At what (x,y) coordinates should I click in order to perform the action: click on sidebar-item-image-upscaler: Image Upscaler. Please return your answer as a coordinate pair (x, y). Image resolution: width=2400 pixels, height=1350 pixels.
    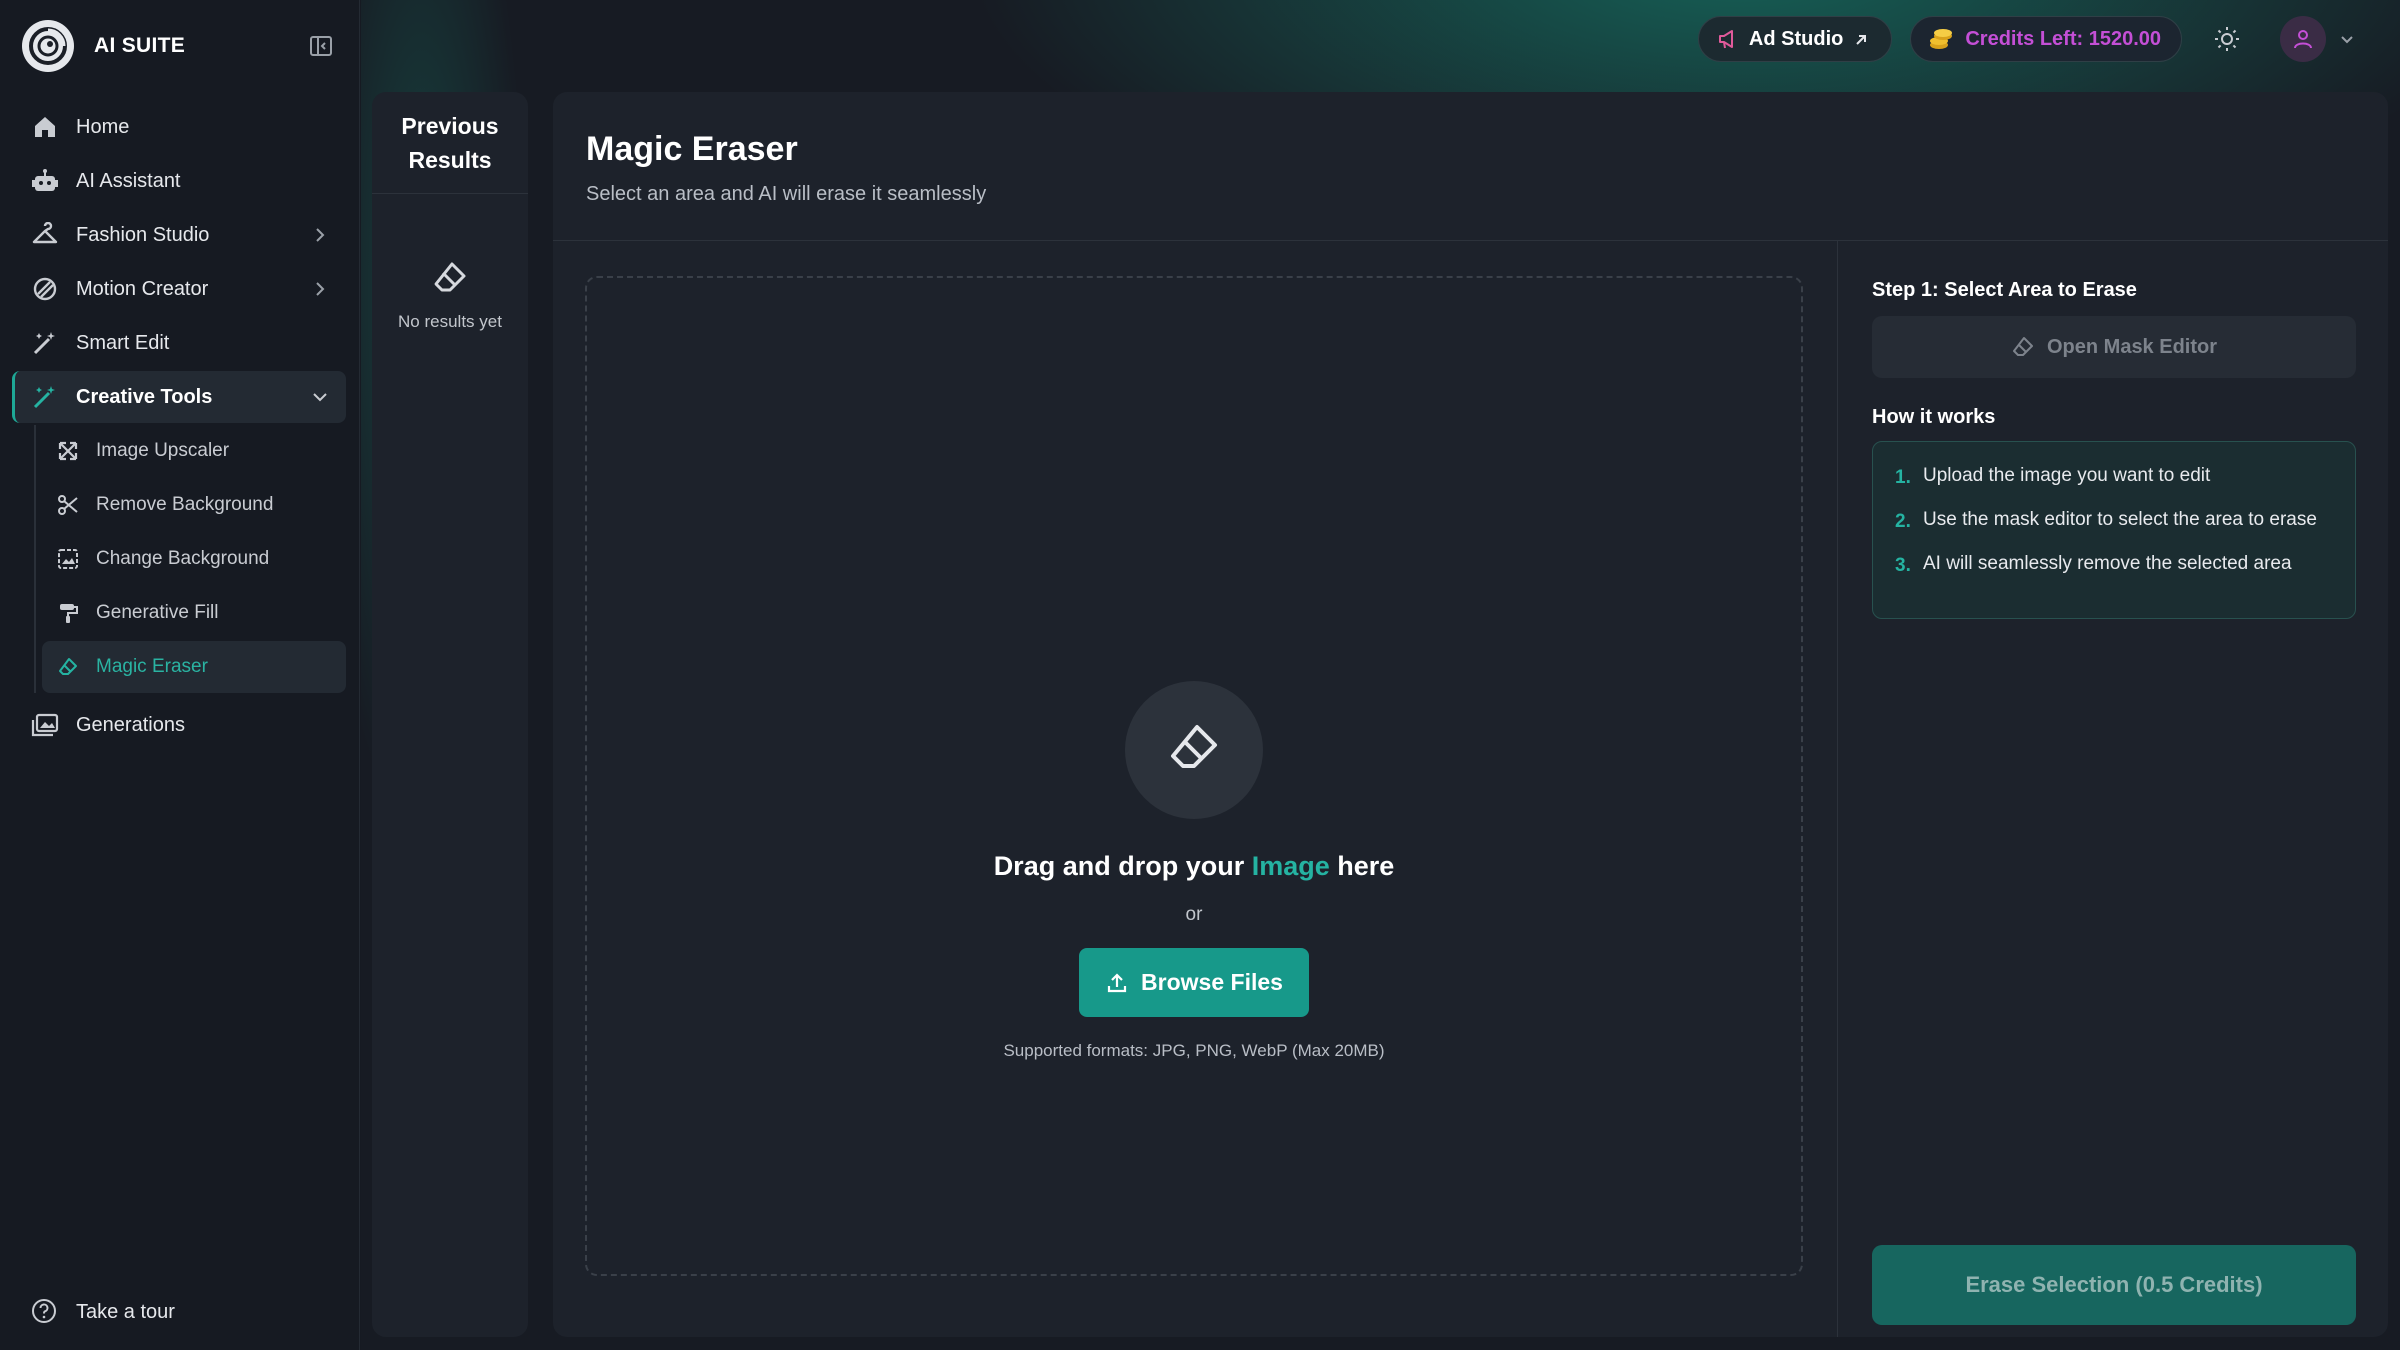
    Looking at the image, I should click on (194, 451).